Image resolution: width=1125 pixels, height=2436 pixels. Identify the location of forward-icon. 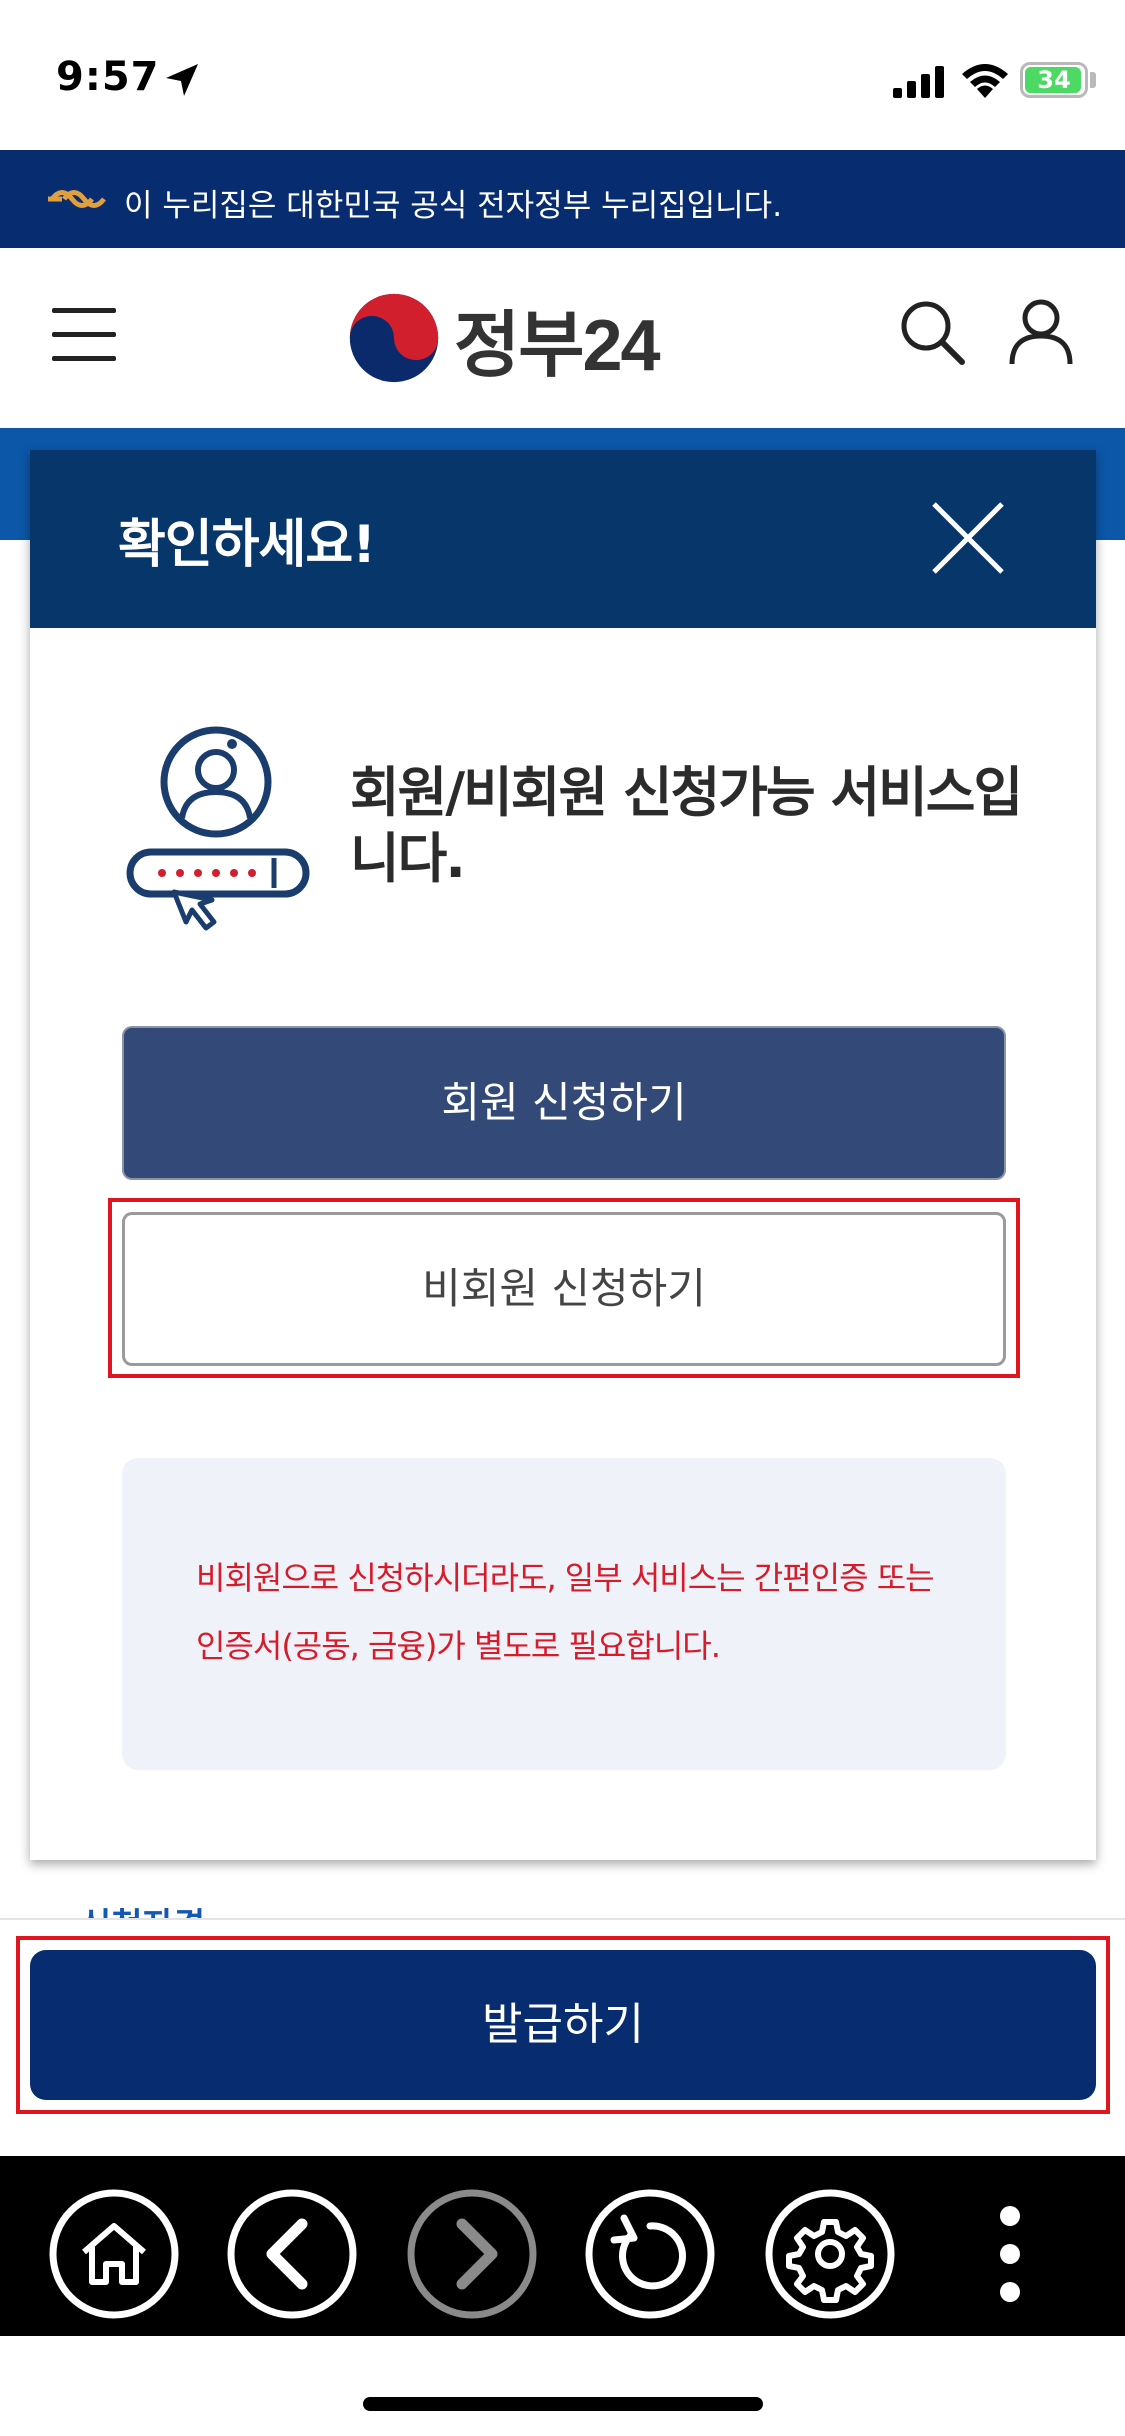
(472, 2254).